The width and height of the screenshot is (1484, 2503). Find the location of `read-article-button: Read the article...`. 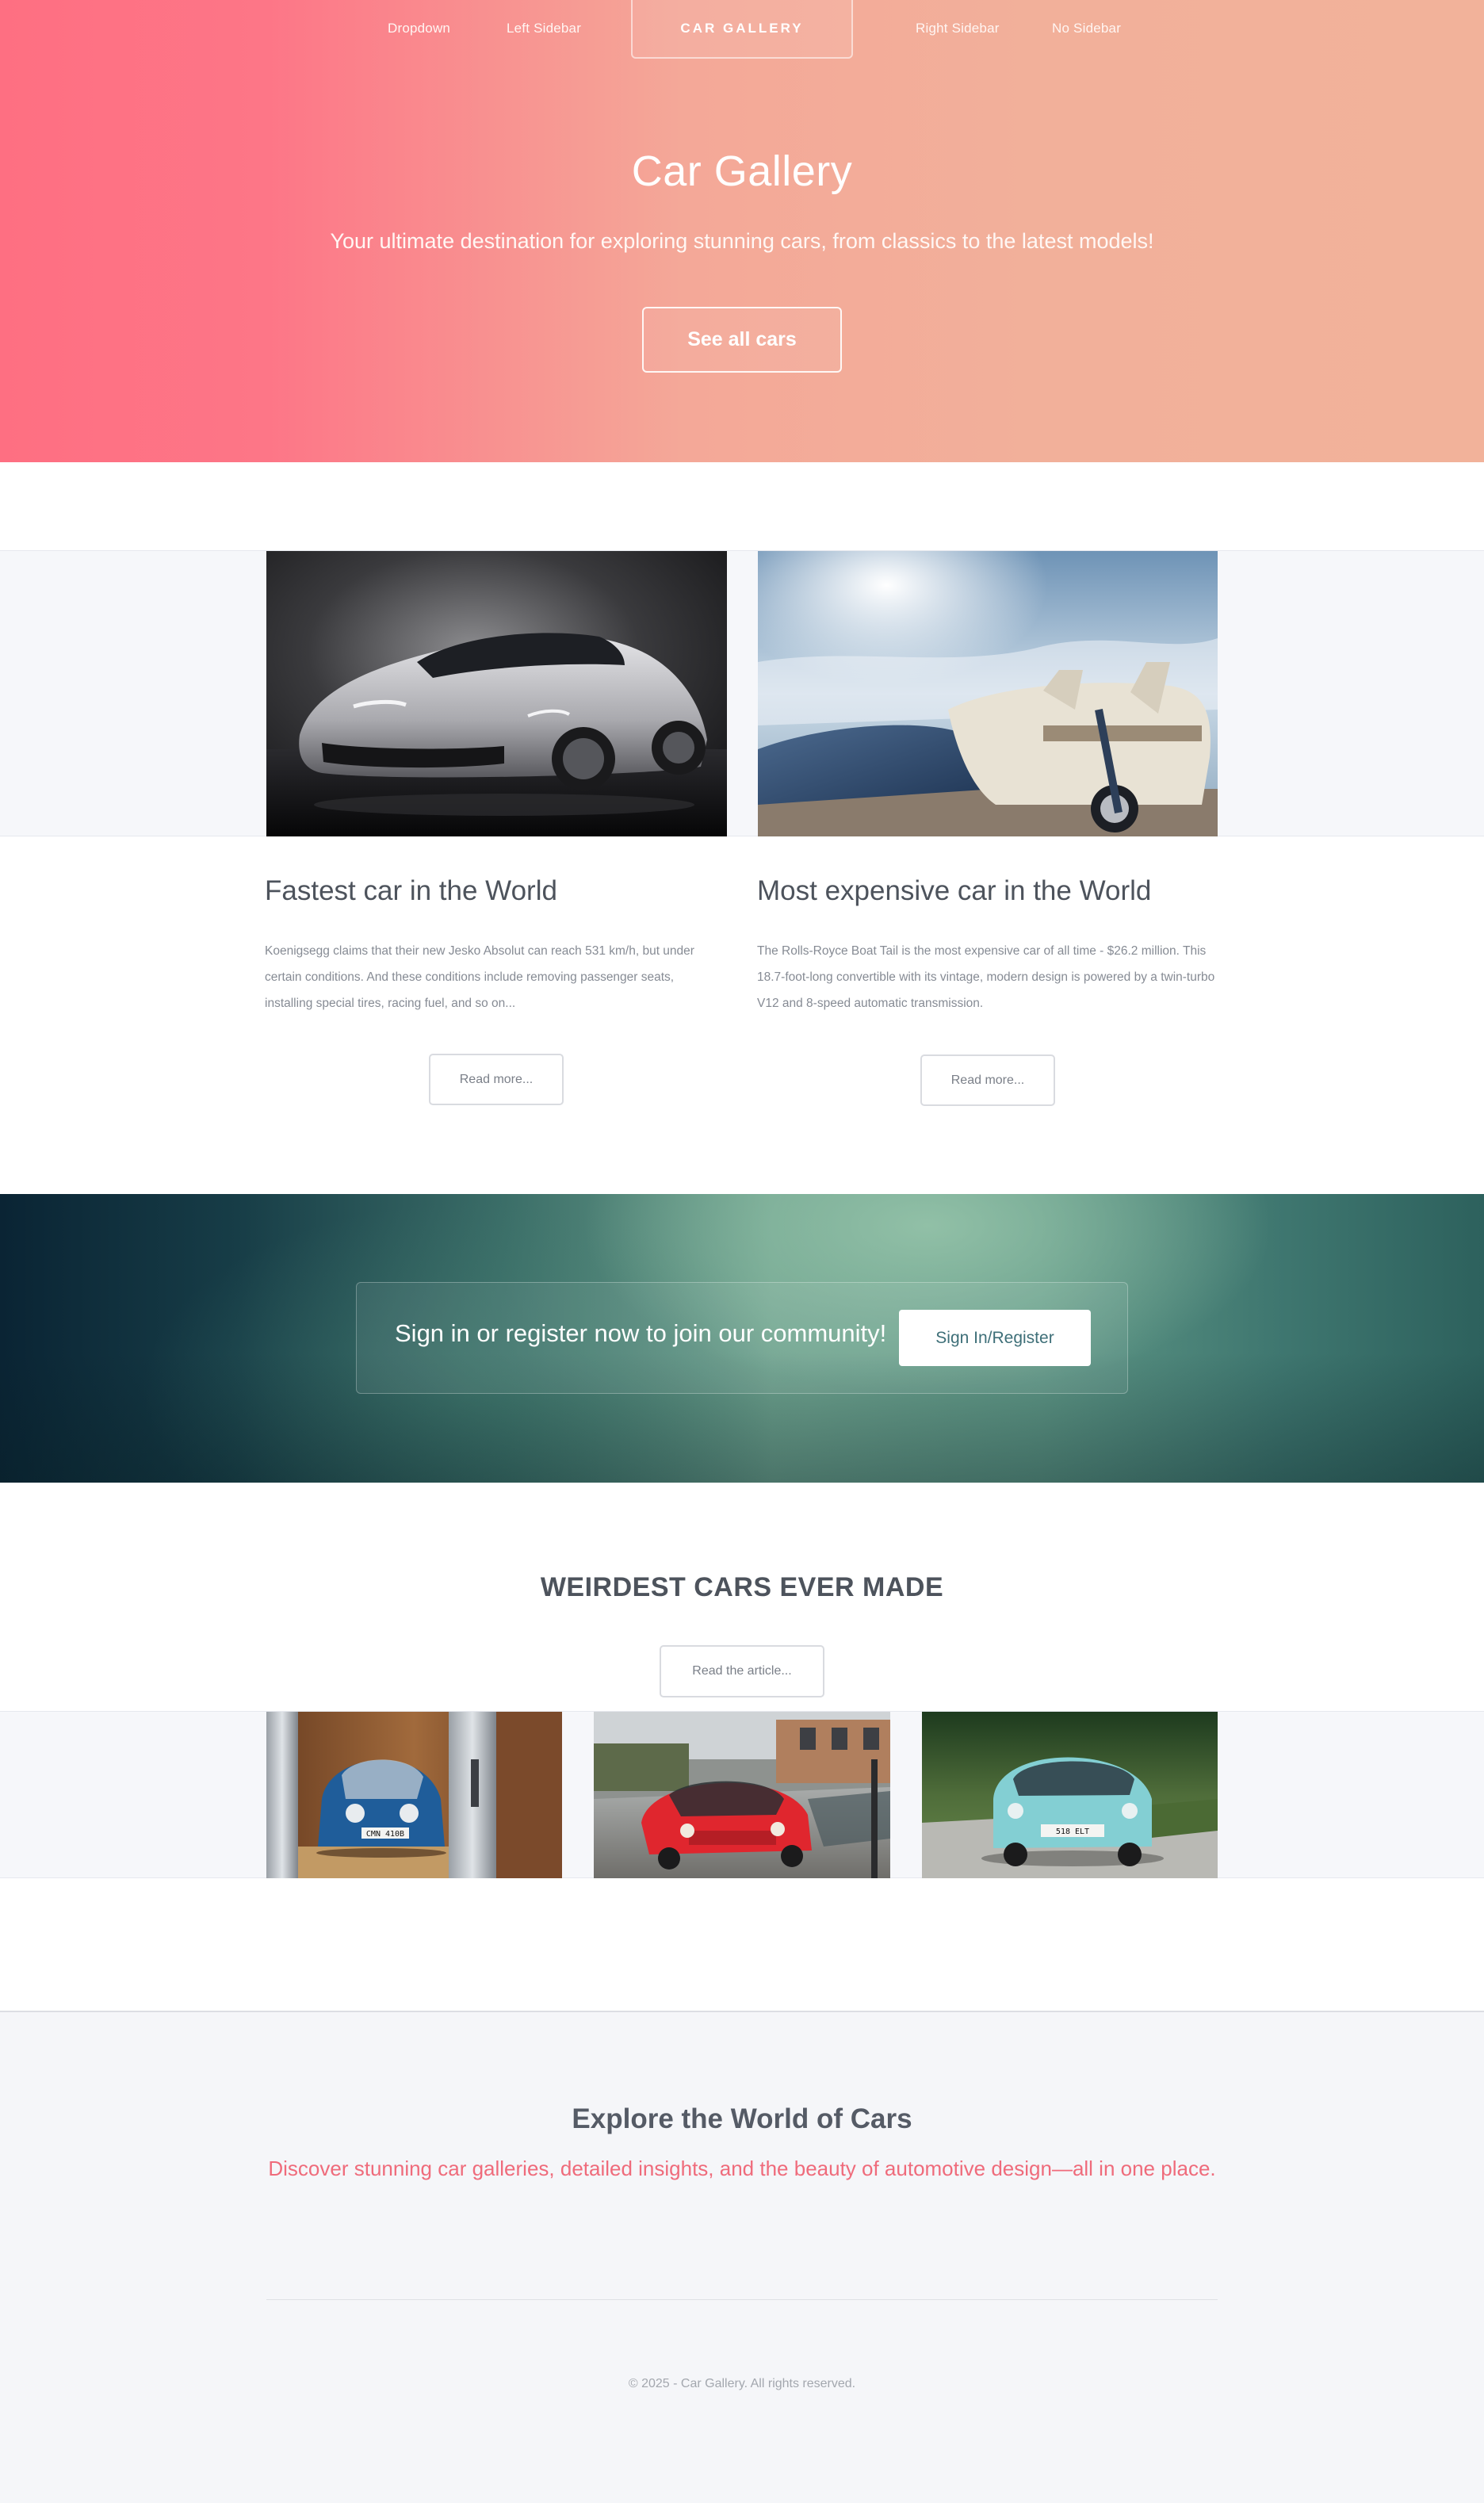

read-article-button: Read the article... is located at coordinates (742, 1671).